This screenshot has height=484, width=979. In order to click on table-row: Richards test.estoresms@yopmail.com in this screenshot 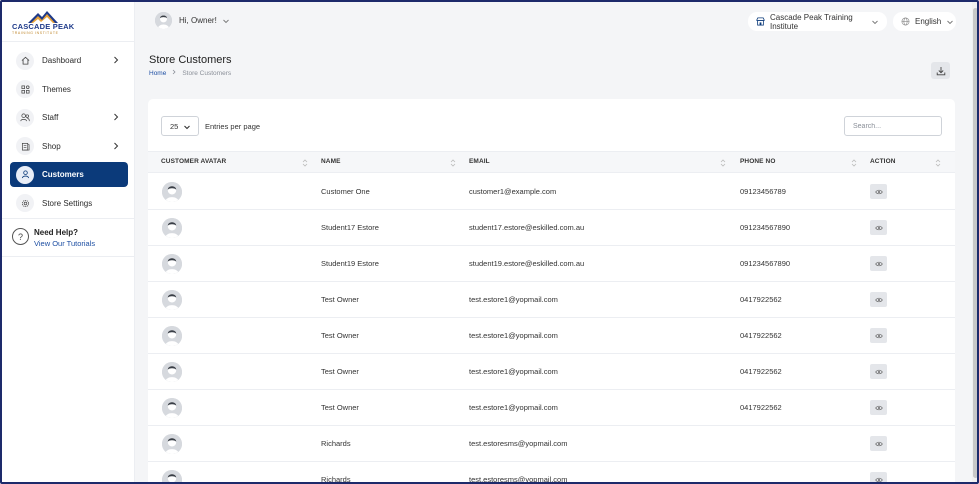, I will do `click(551, 472)`.